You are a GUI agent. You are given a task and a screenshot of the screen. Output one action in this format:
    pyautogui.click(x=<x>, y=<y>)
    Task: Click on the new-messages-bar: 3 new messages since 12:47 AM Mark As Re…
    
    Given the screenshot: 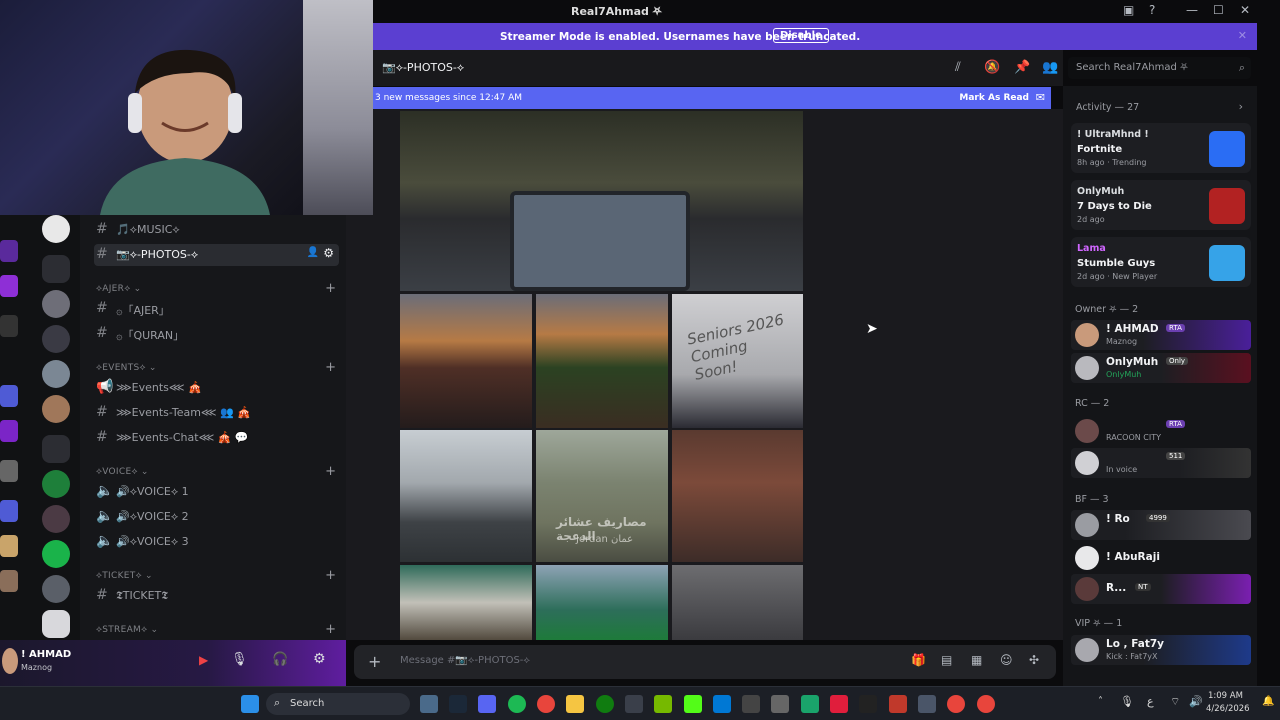 What is the action you would take?
    pyautogui.click(x=712, y=98)
    